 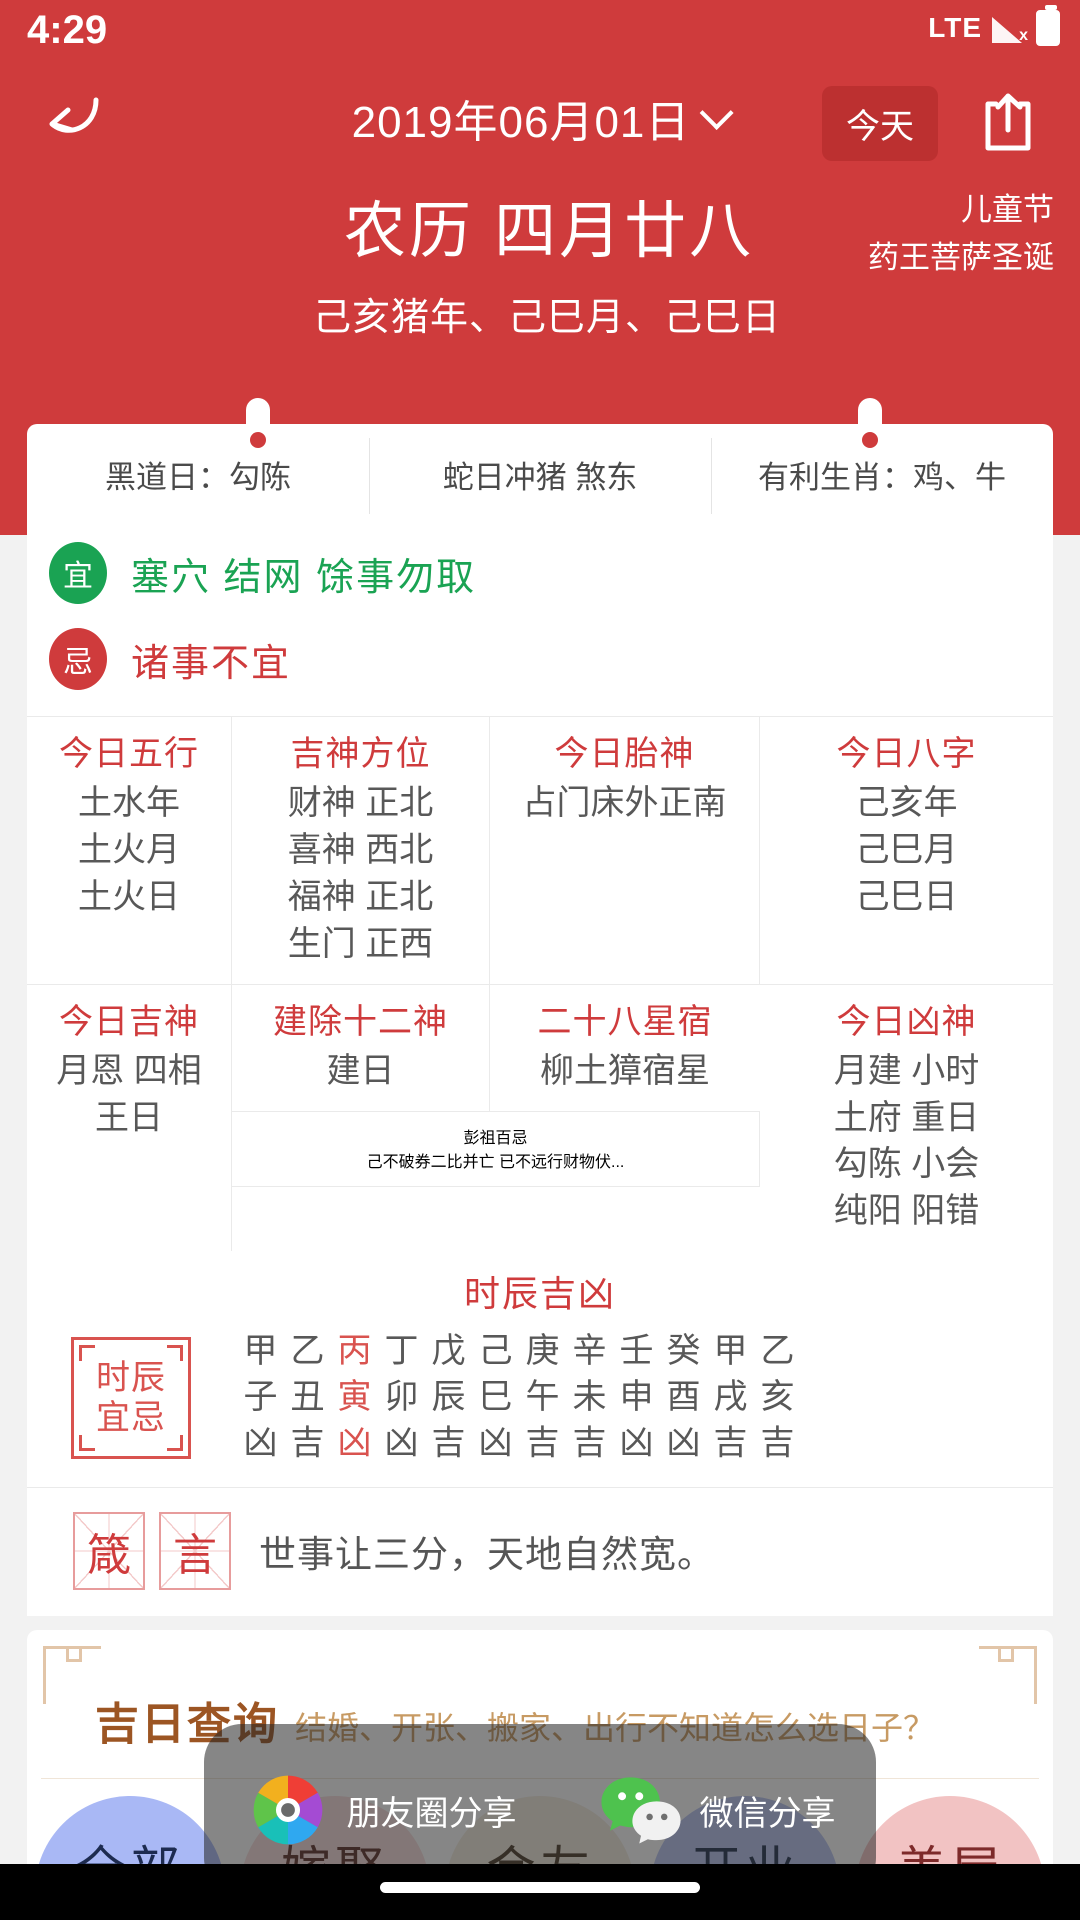 I want to click on zhenyan-char-box-1: 箴, so click(x=109, y=1550).